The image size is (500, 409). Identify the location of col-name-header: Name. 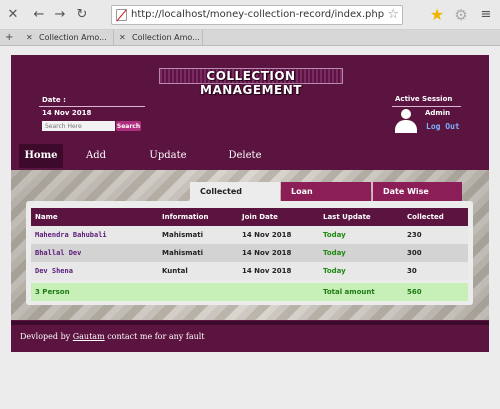
(46, 217).